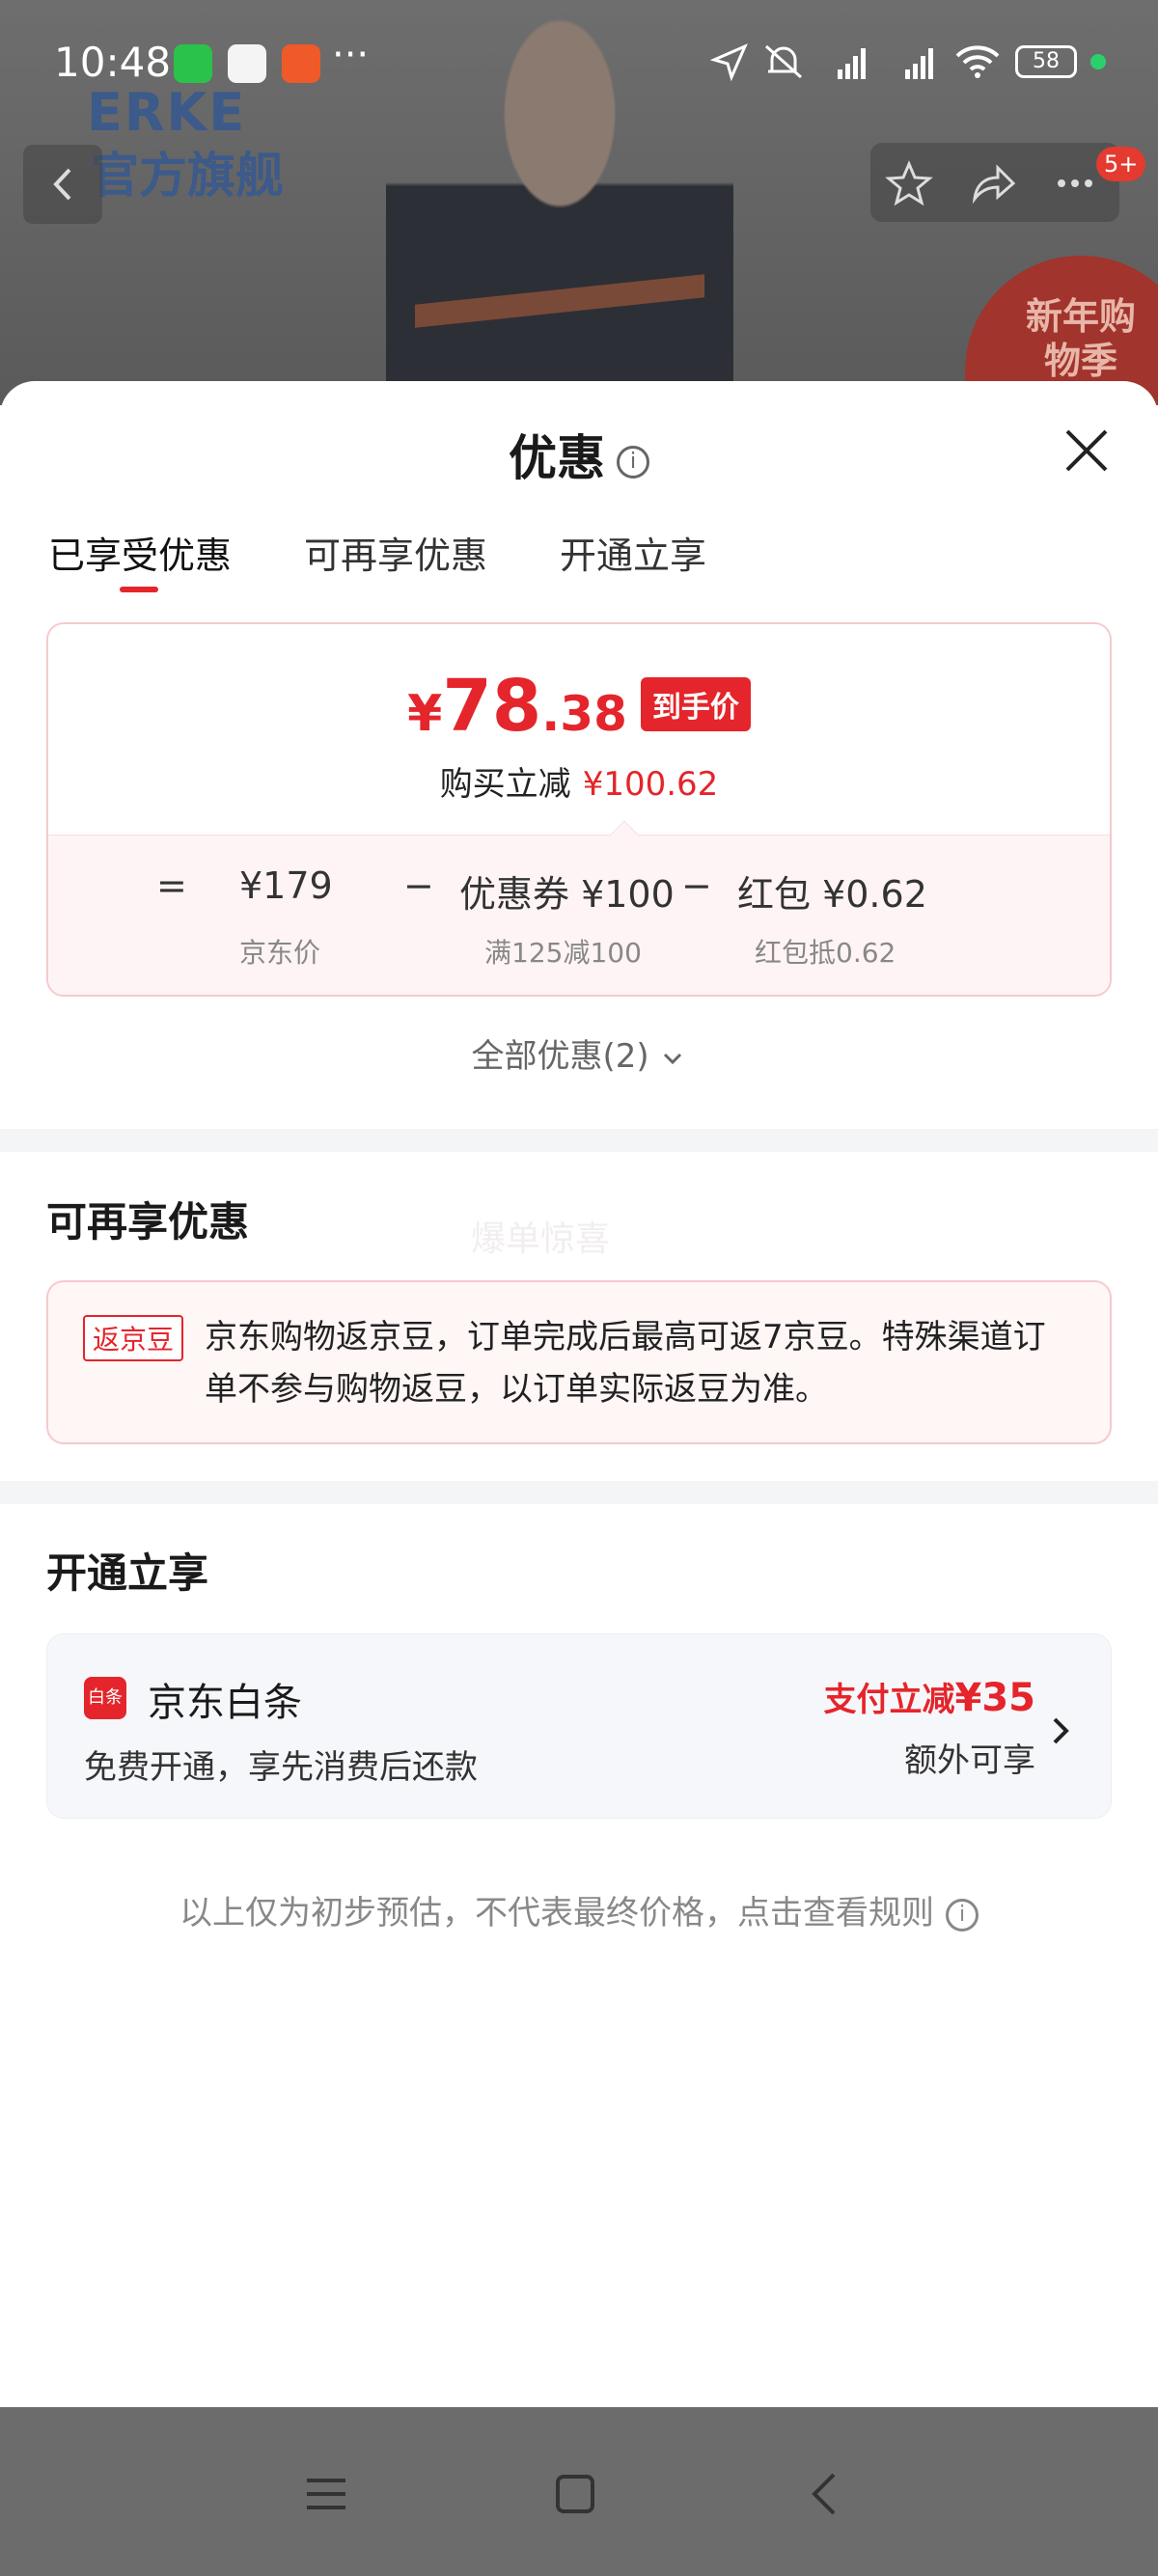 Image resolution: width=1158 pixels, height=2576 pixels. Describe the element at coordinates (187, 176) in the screenshot. I see `brand-subtitle: 官方旗舰` at that location.